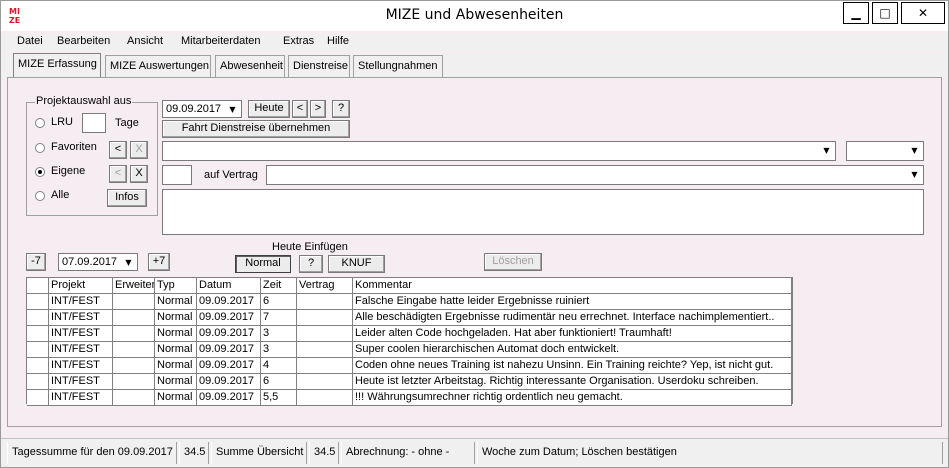 This screenshot has width=949, height=468. Describe the element at coordinates (595, 175) in the screenshot. I see `contract-dropdown: ▼` at that location.